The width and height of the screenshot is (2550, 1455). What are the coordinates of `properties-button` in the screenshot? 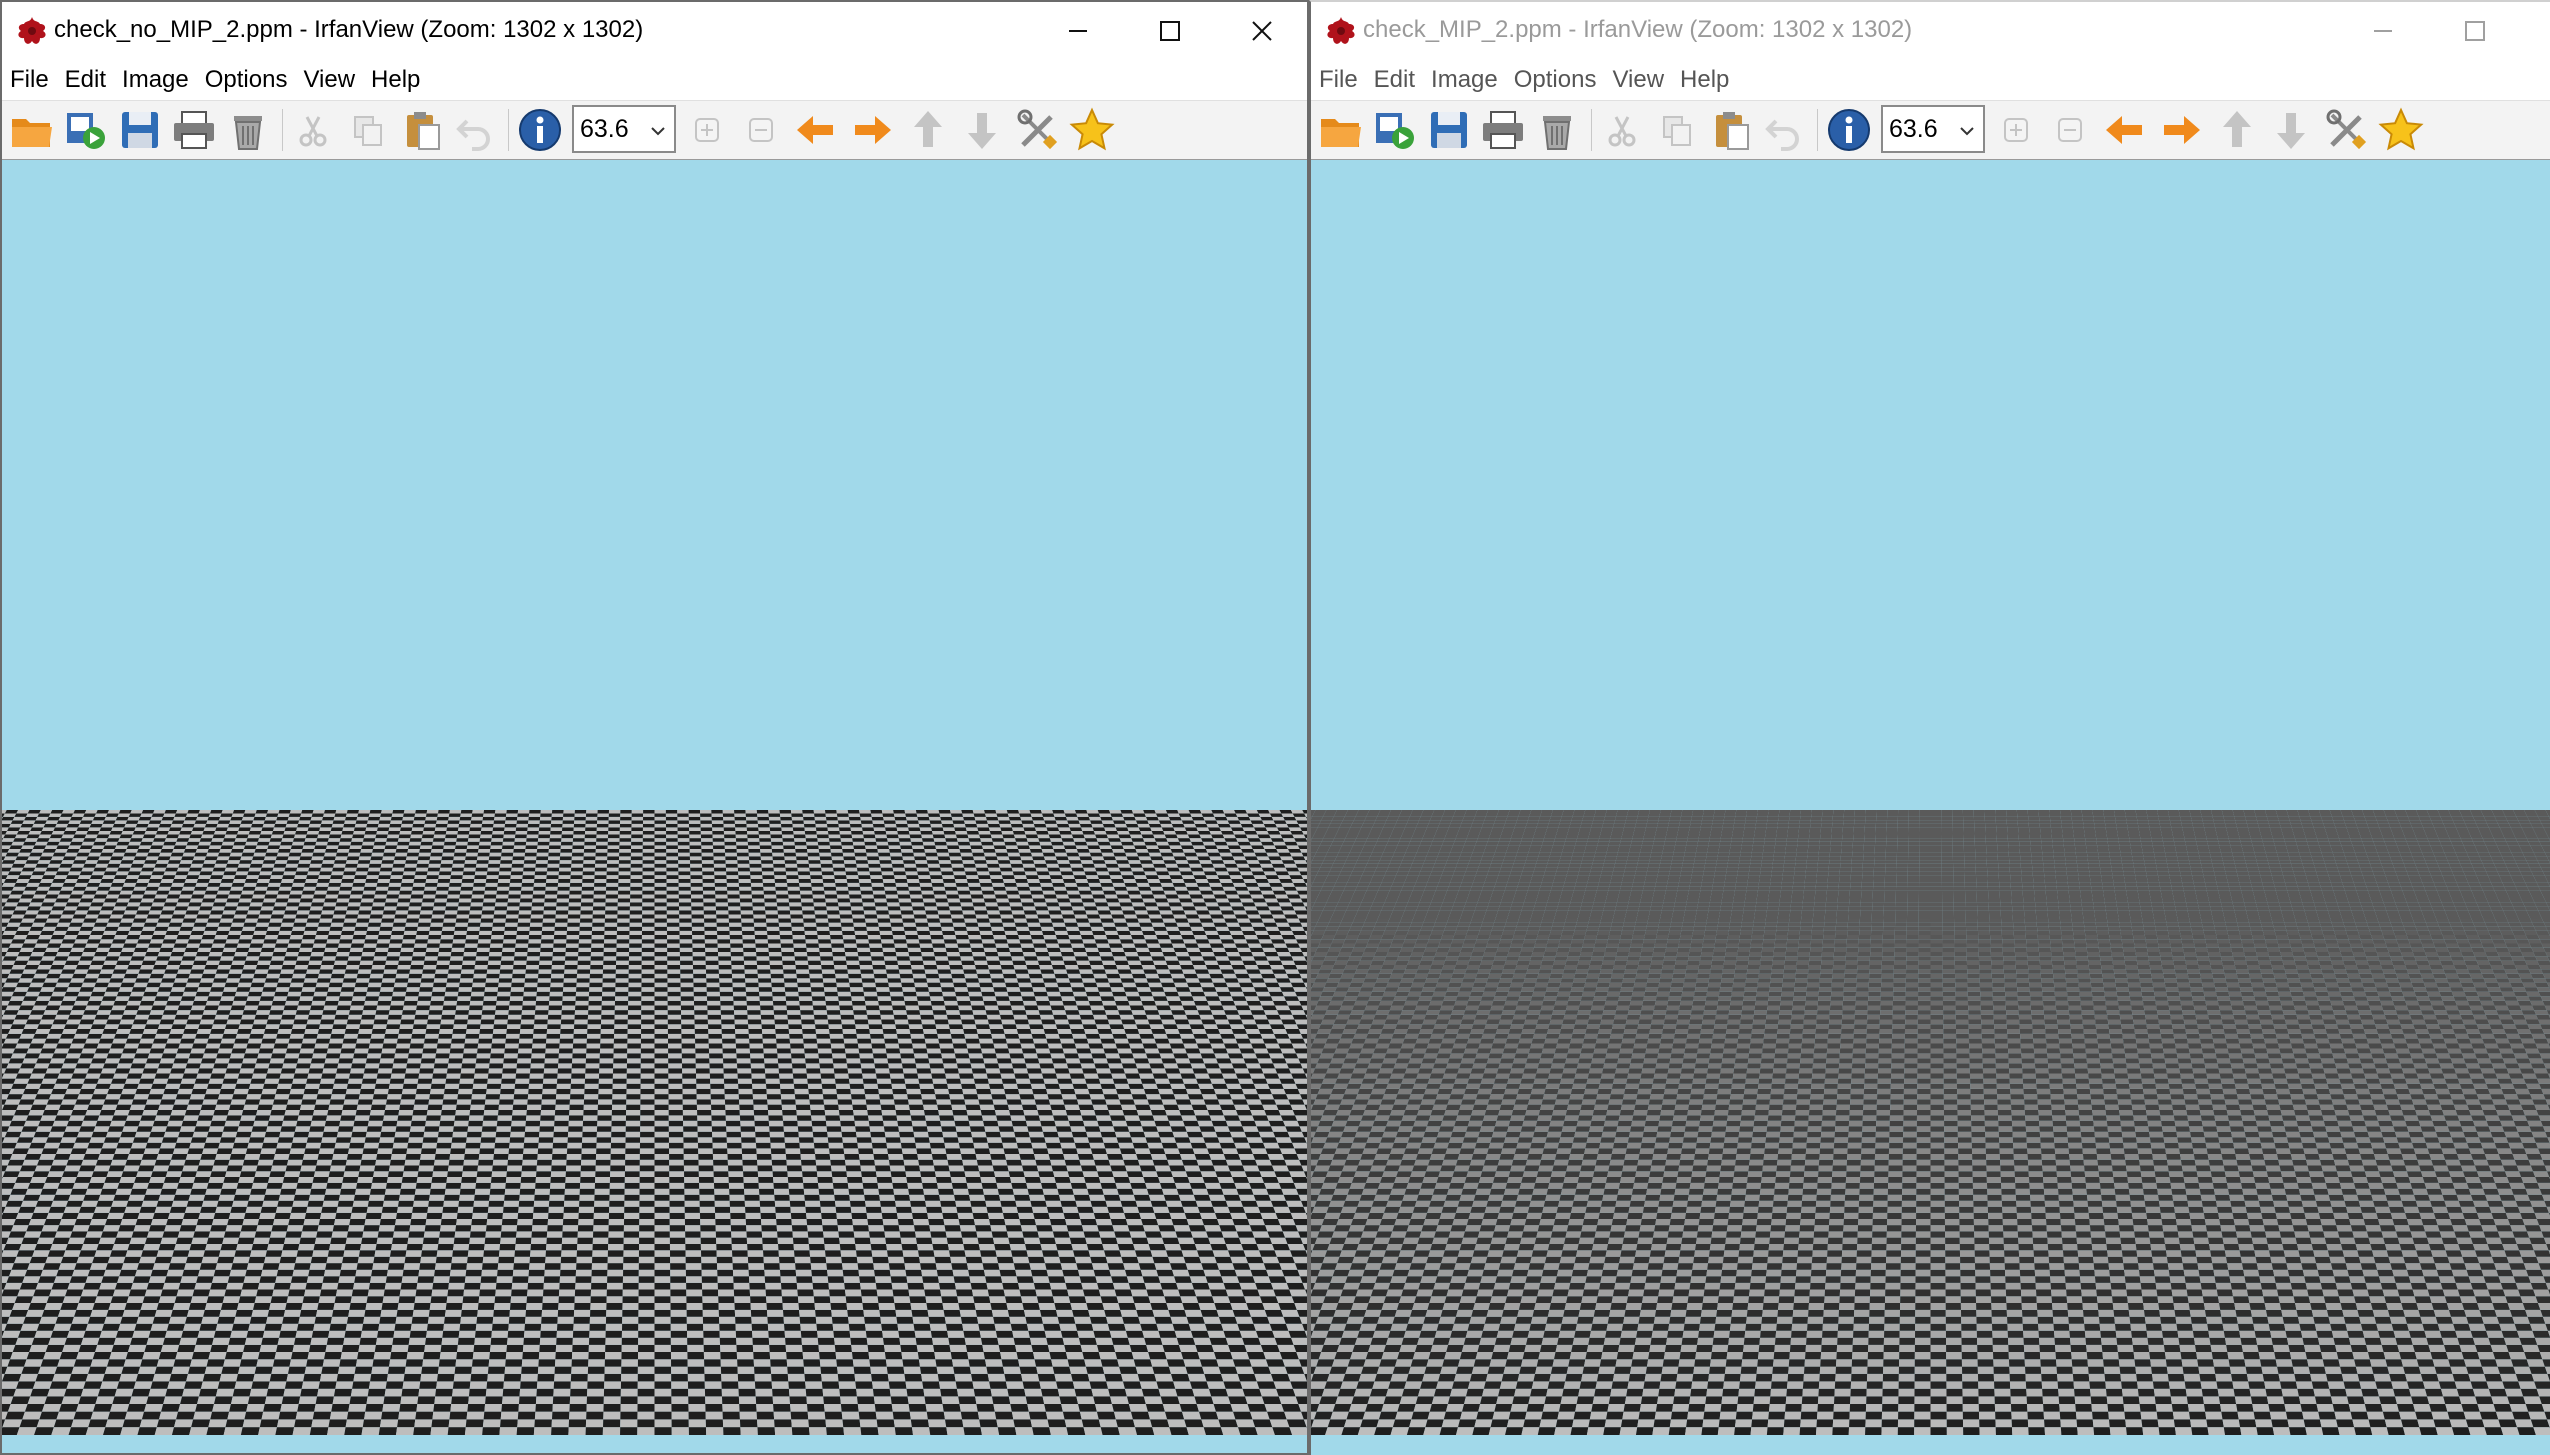 It's located at (1038, 130).